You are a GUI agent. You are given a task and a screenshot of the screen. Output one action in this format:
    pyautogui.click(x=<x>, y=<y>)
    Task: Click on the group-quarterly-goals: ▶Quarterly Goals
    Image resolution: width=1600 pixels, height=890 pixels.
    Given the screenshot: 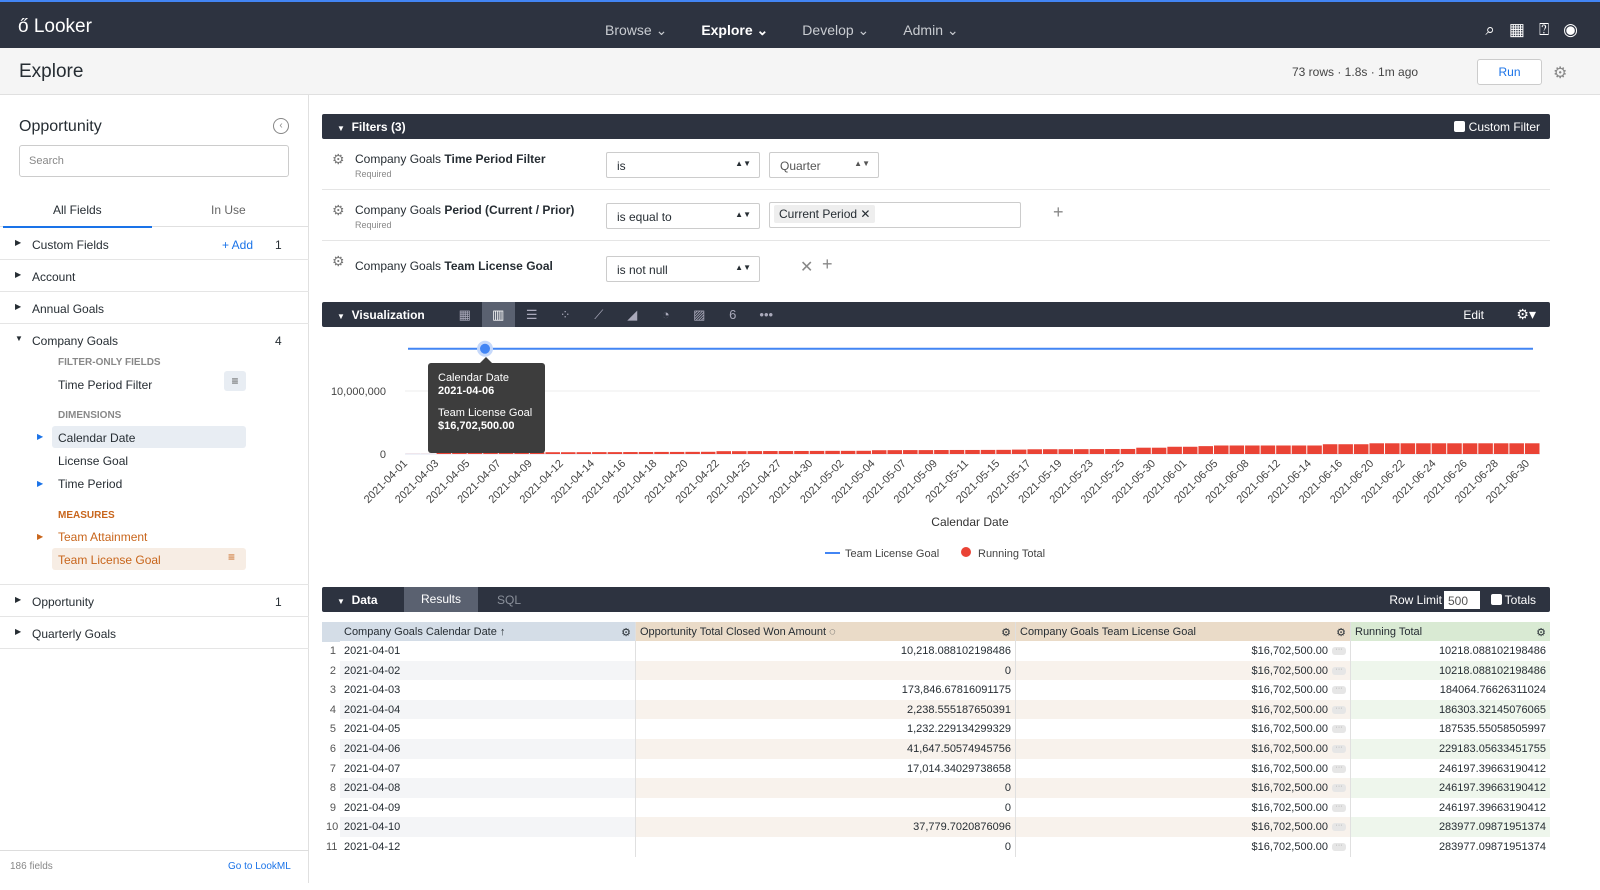 What is the action you would take?
    pyautogui.click(x=154, y=633)
    